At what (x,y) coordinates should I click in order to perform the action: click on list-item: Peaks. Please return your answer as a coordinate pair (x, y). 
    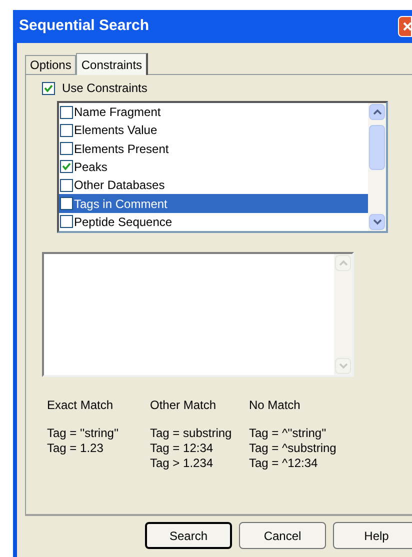
    Looking at the image, I should click on (213, 167).